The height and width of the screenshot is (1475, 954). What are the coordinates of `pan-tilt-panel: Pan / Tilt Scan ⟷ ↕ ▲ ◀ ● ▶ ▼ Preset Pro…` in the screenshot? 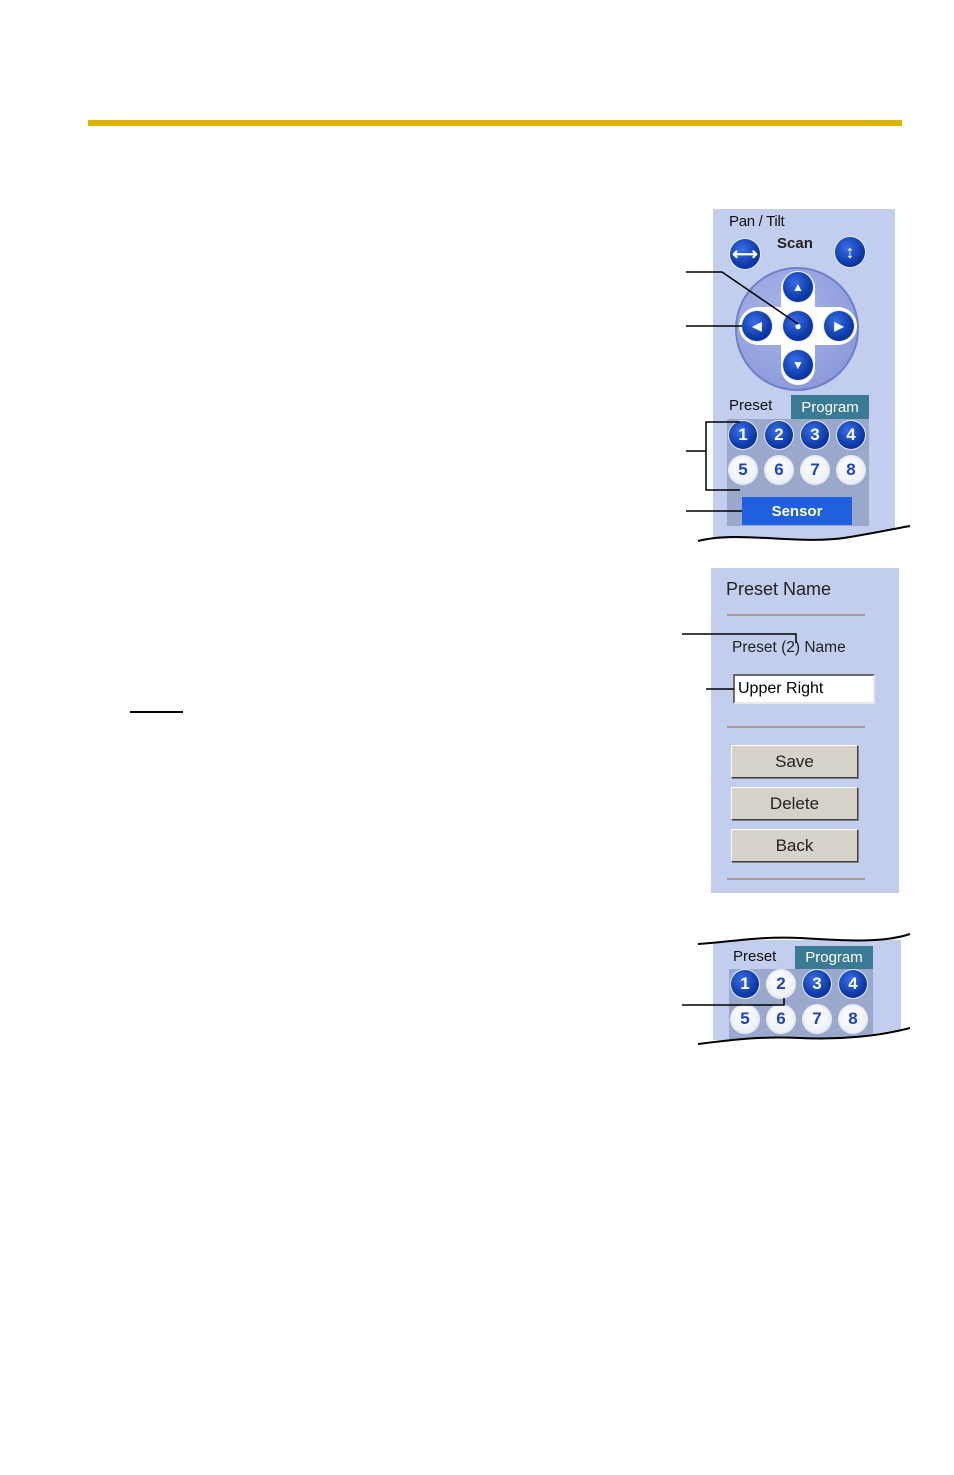 It's located at (804, 374).